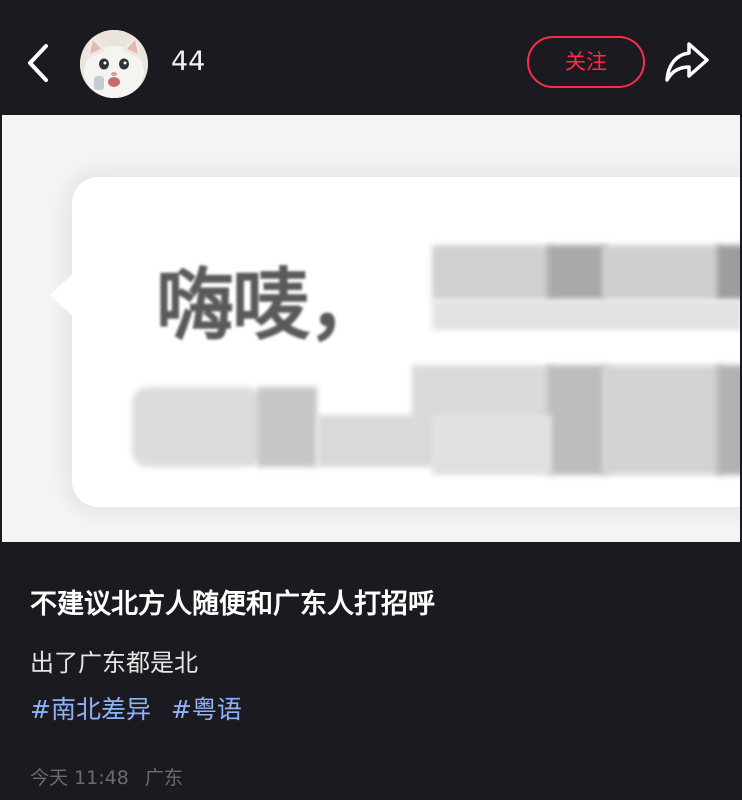 This screenshot has width=742, height=800. I want to click on username: 44, so click(188, 61).